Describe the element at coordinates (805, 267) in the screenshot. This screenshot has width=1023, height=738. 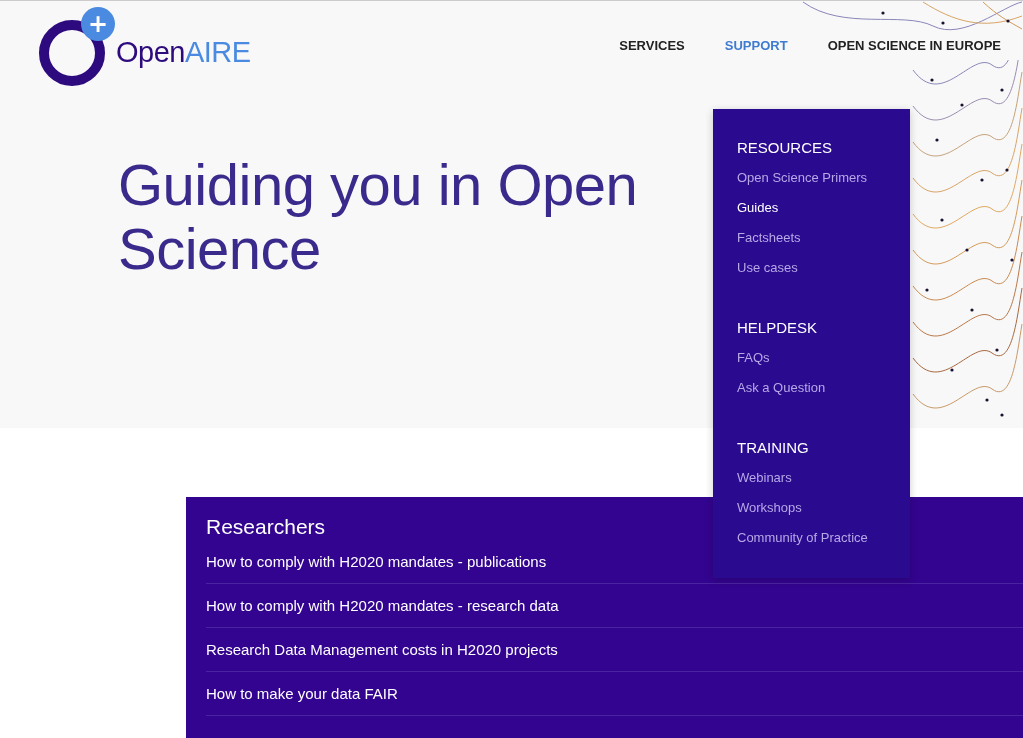
I see `menu-item: Use cases` at that location.